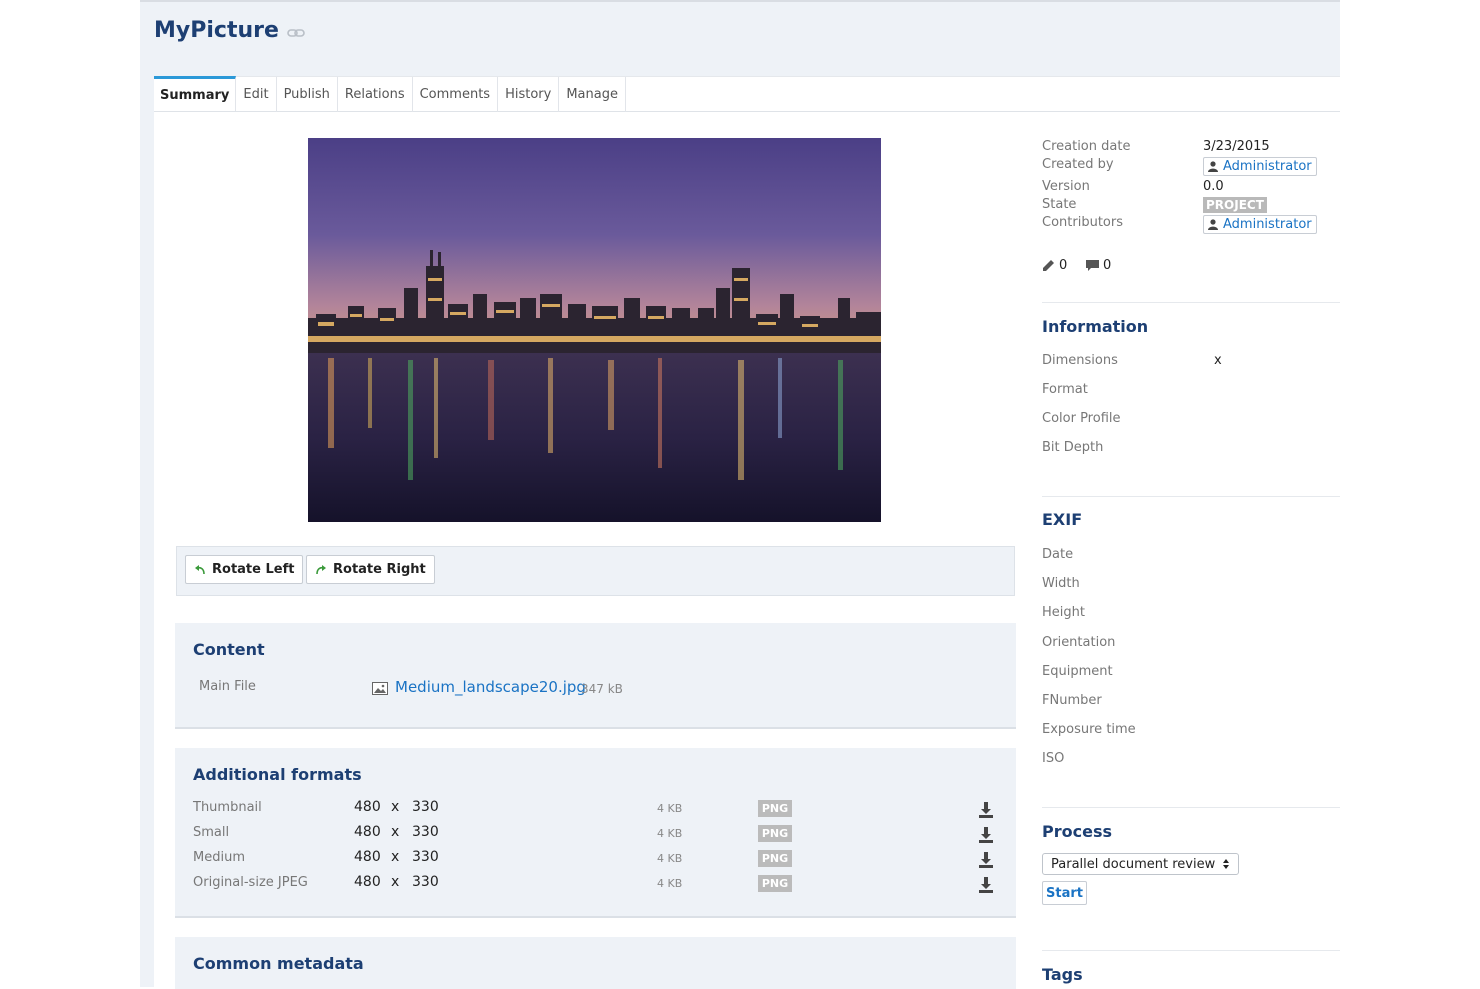 This screenshot has width=1480, height=989. What do you see at coordinates (1062, 519) in the screenshot?
I see `exif-title: EXIF` at bounding box center [1062, 519].